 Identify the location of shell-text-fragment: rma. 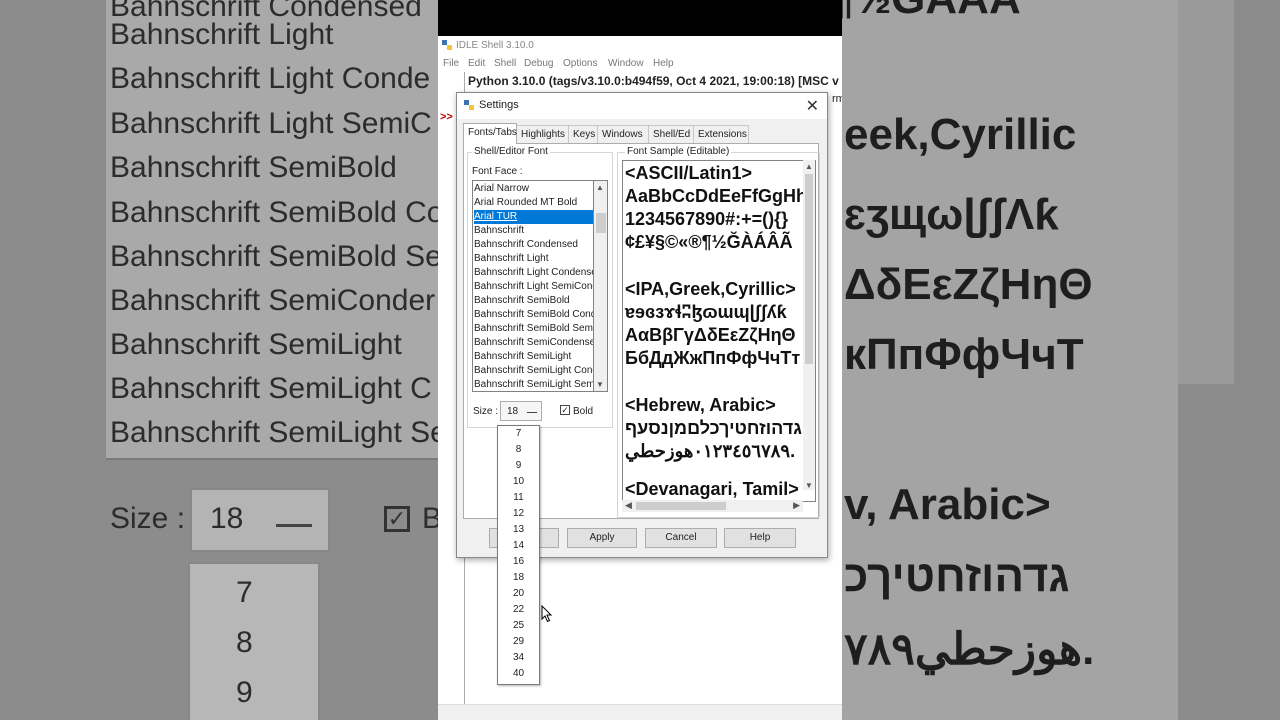
(837, 99).